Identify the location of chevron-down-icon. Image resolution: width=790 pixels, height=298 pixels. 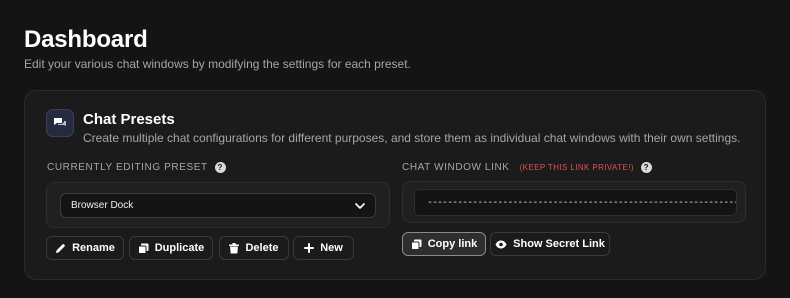
(360, 205).